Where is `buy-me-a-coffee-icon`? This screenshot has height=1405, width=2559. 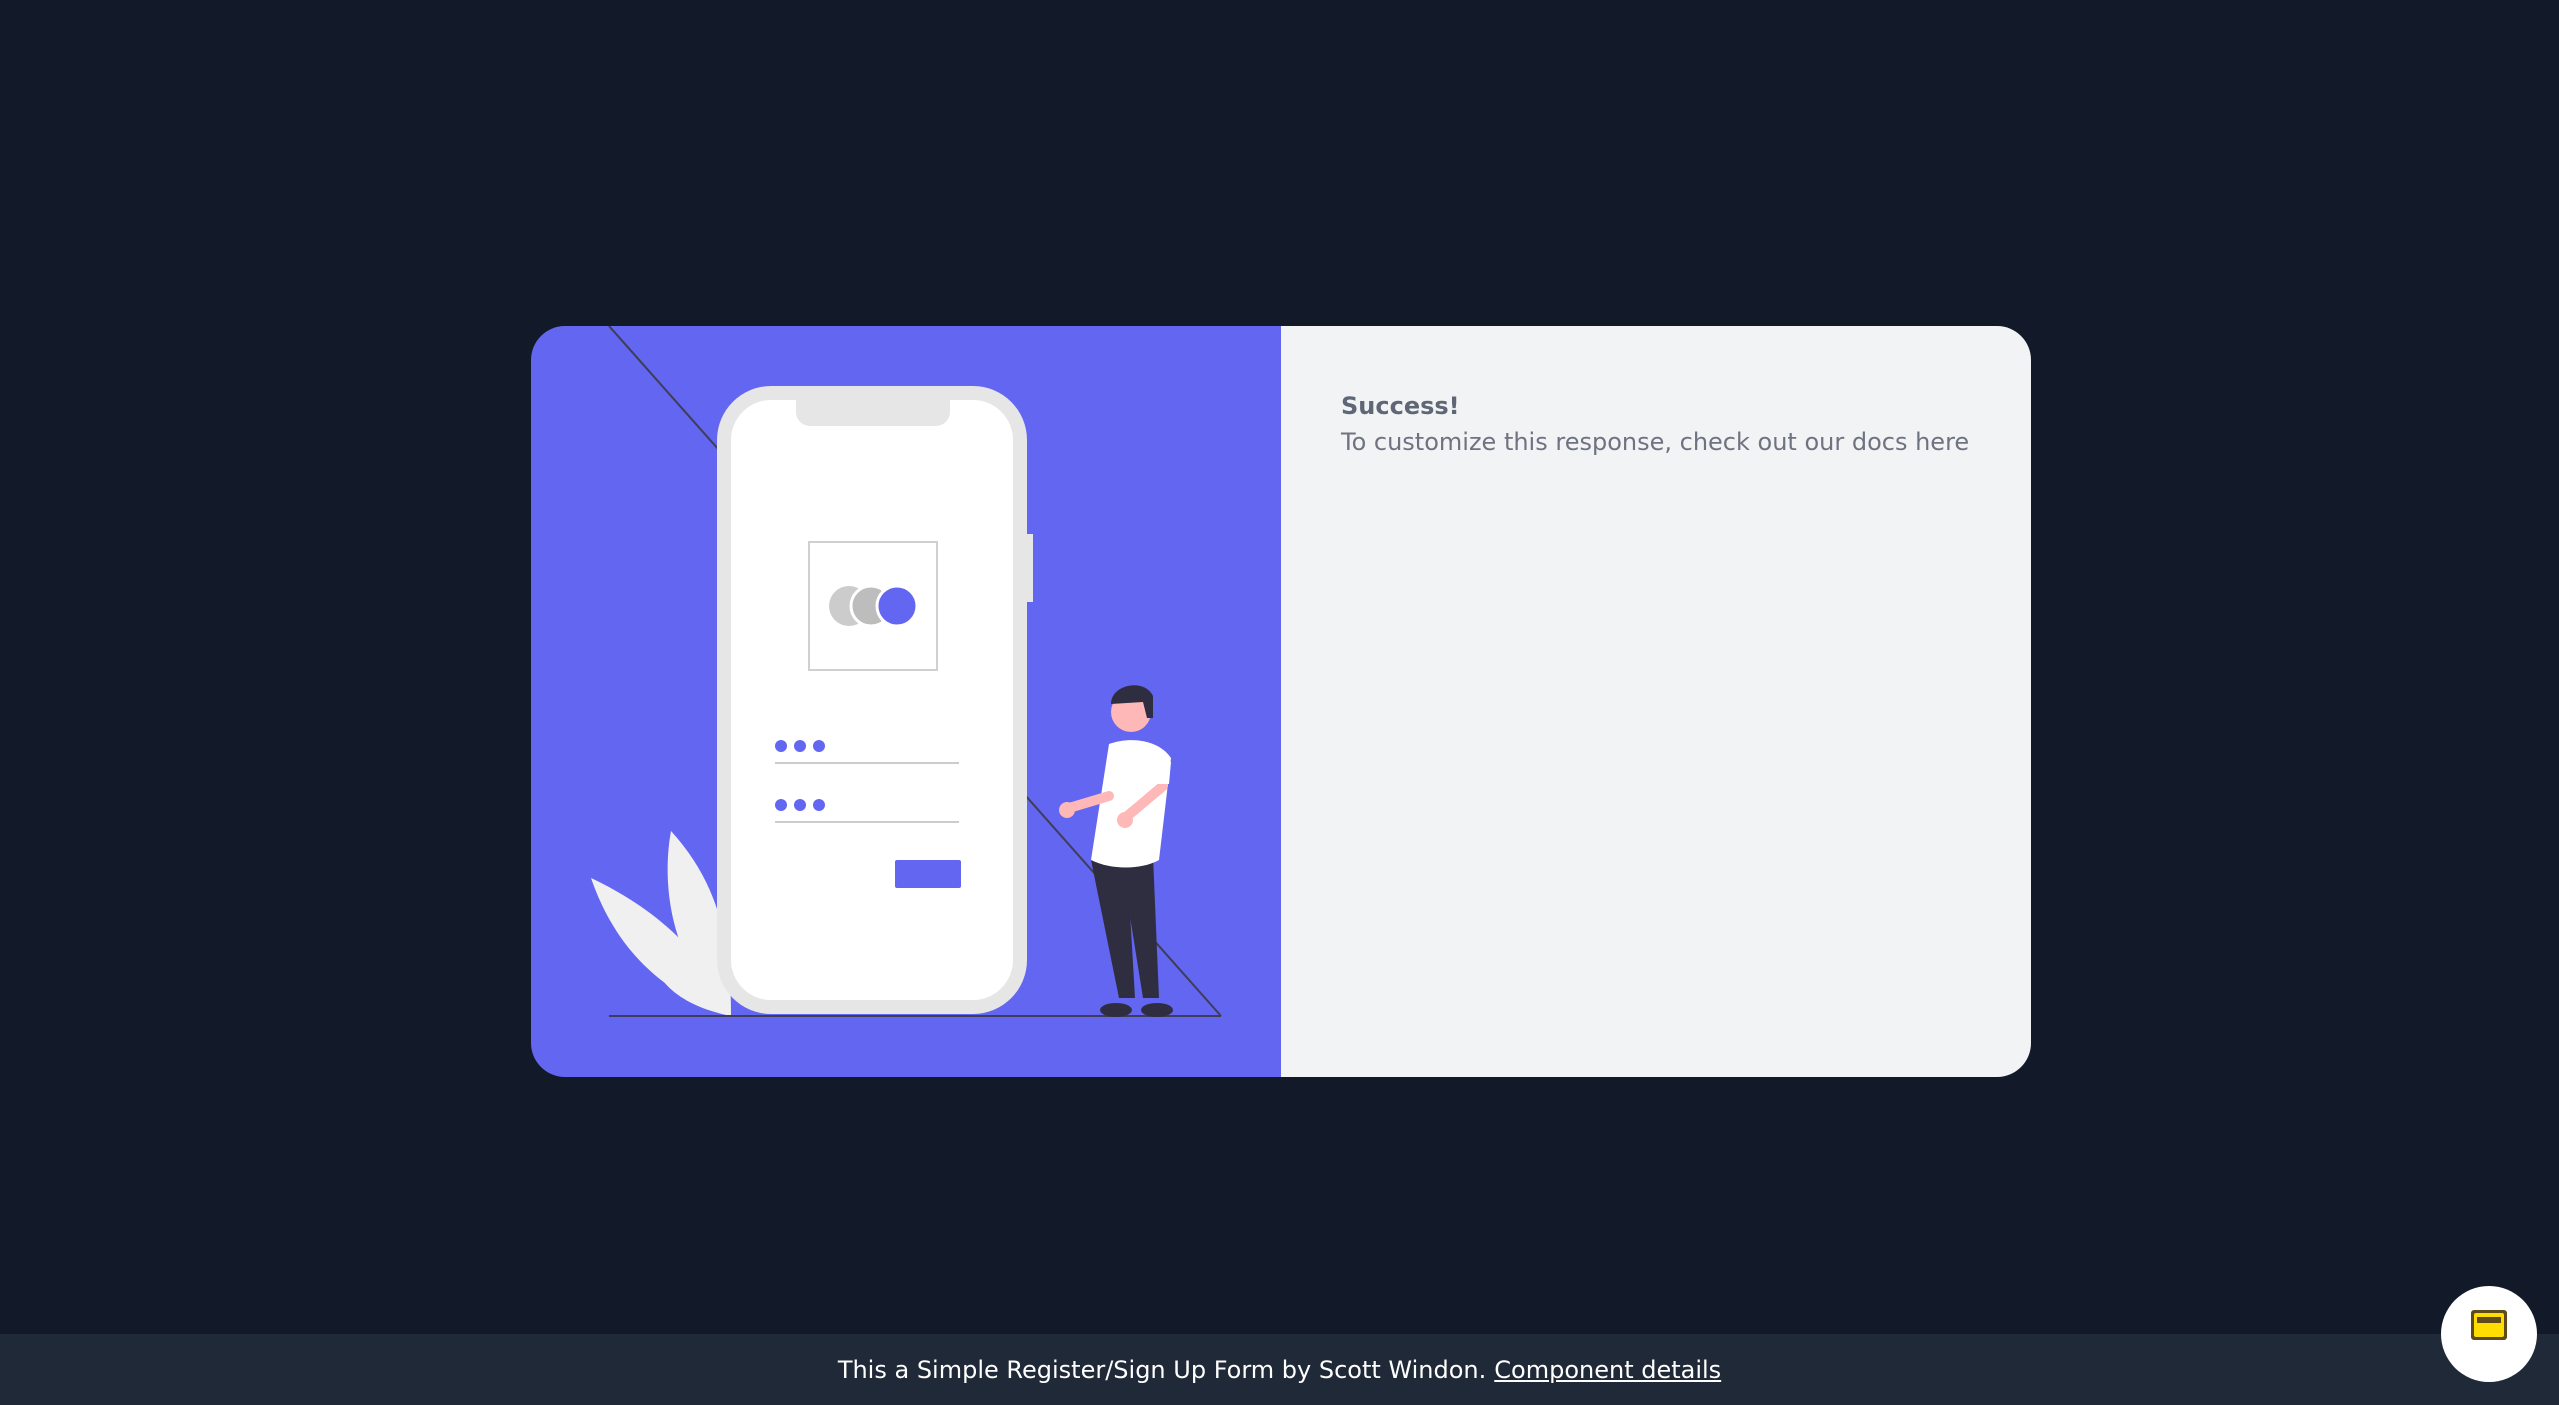
buy-me-a-coffee-icon is located at coordinates (2489, 1325).